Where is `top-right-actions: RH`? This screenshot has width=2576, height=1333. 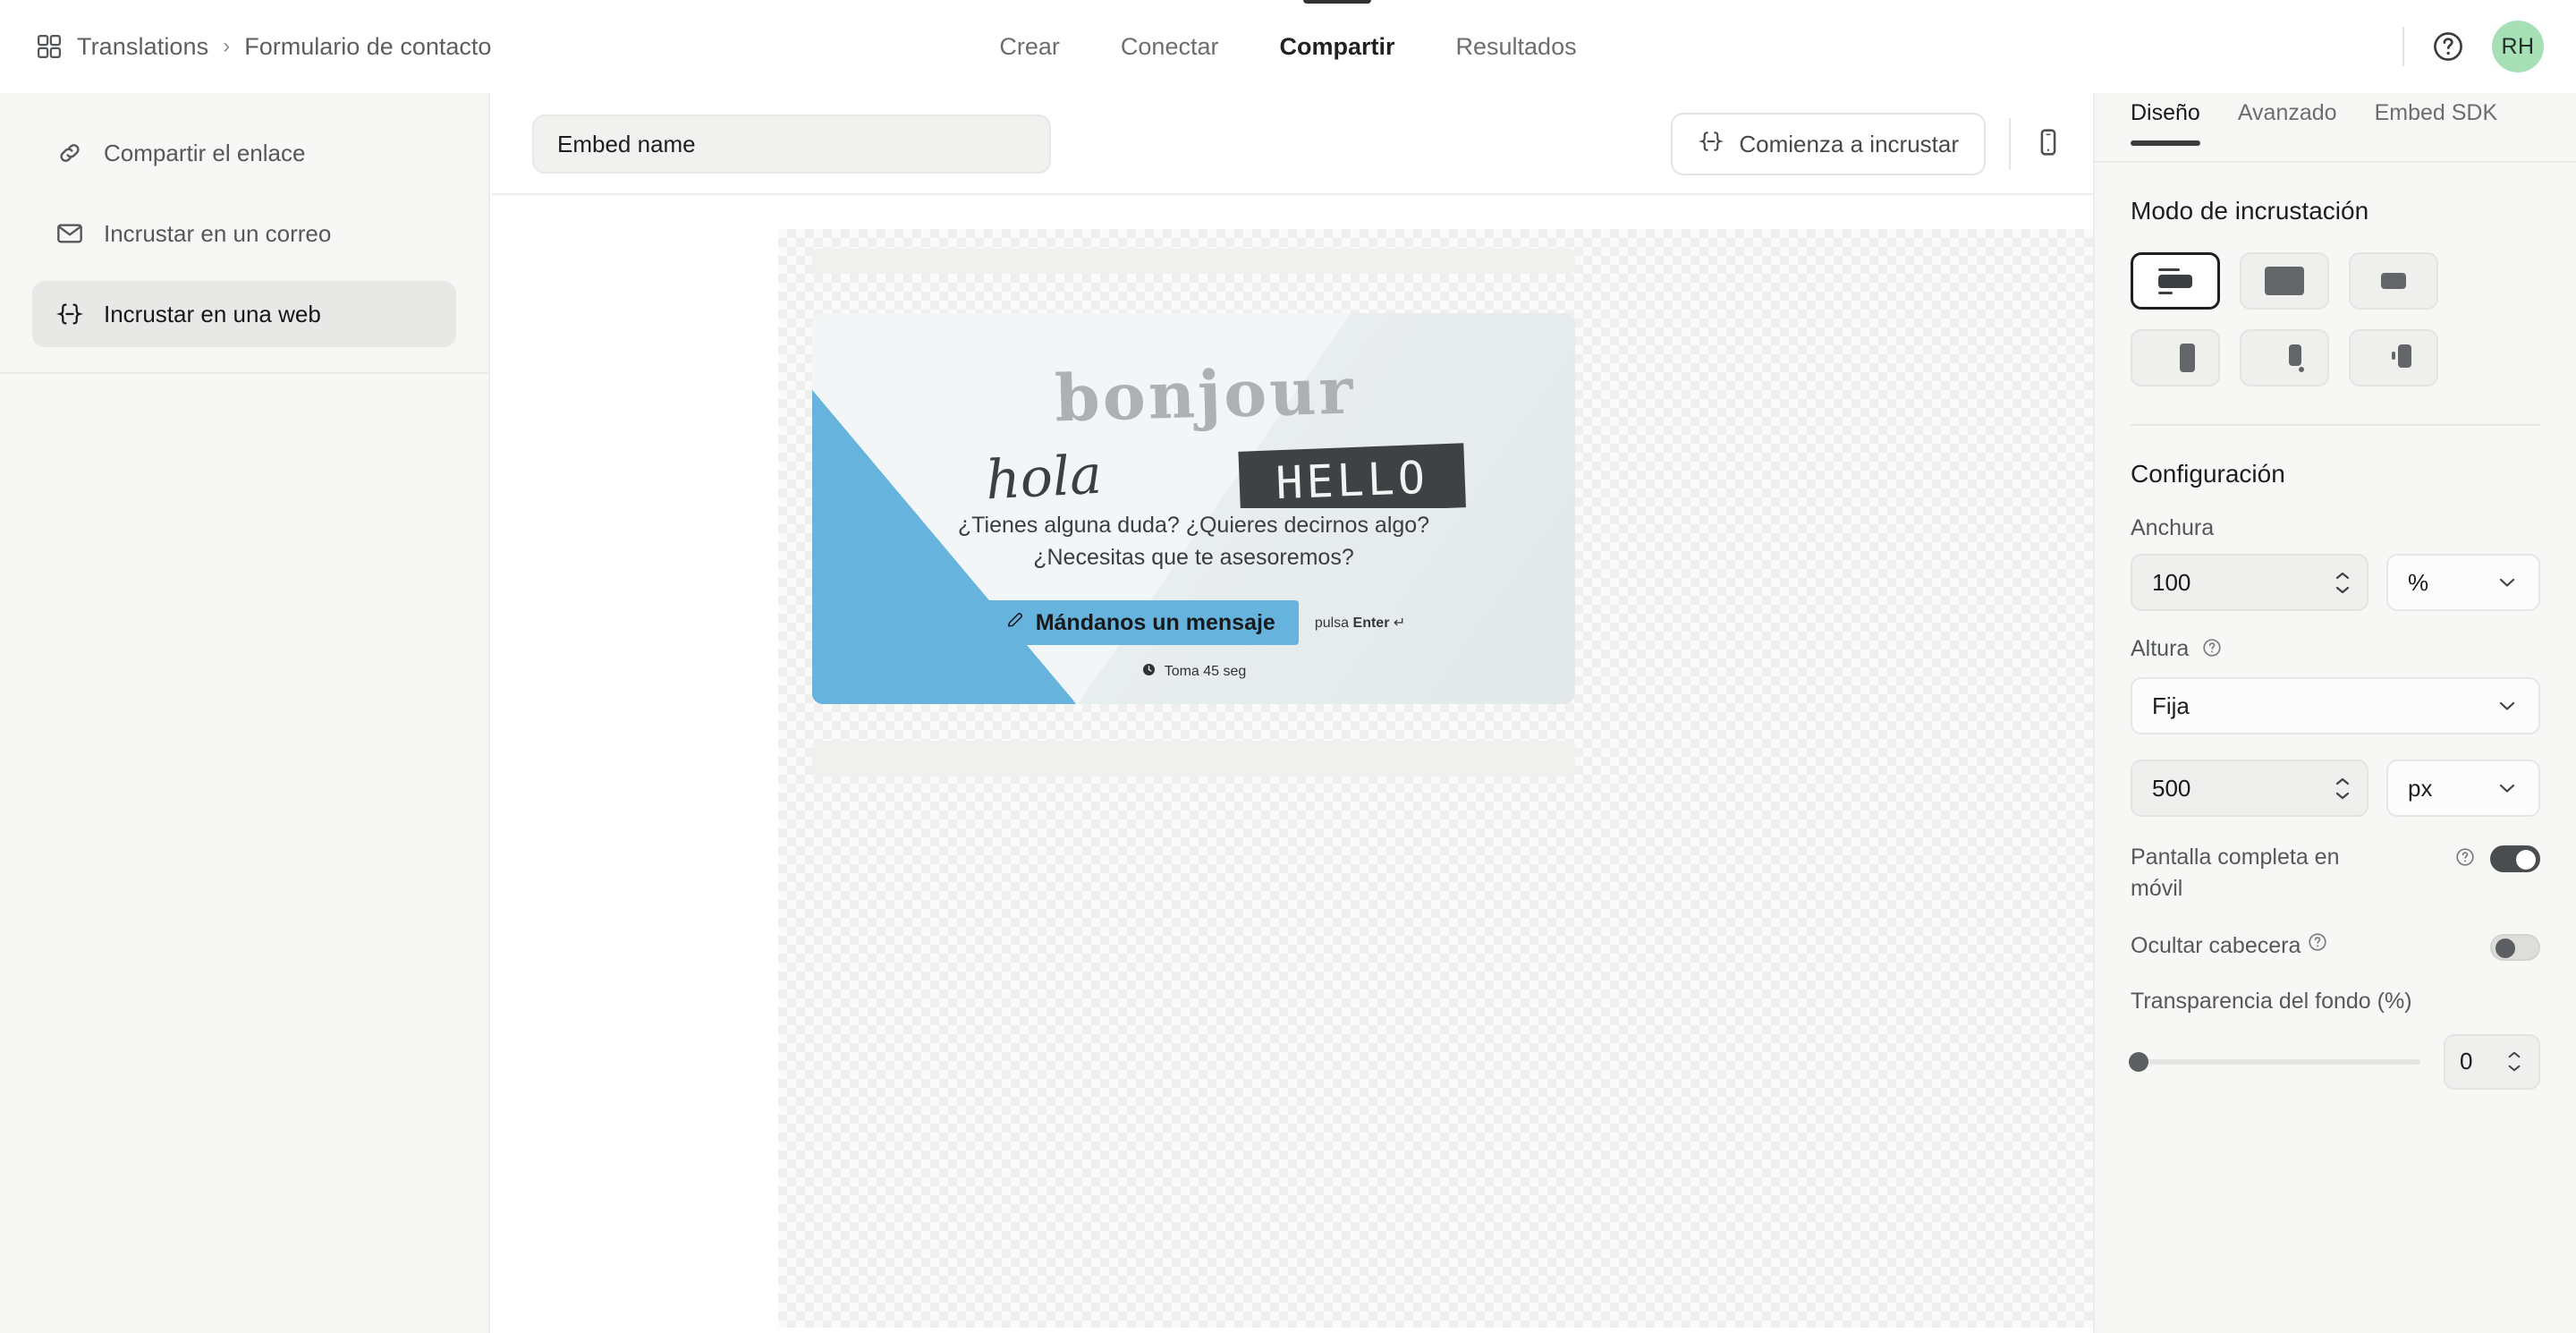 top-right-actions: RH is located at coordinates (2473, 46).